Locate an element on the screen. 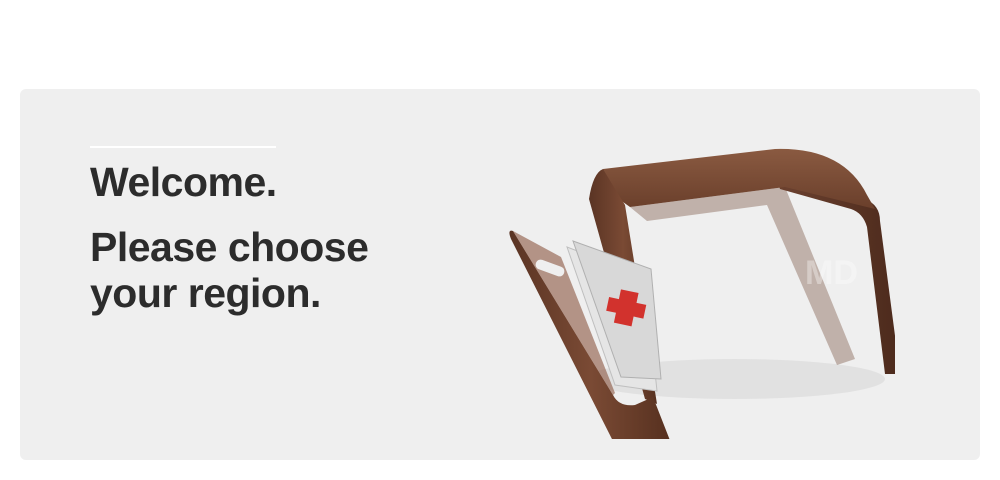 The height and width of the screenshot is (480, 1000). divider-line is located at coordinates (183, 147).